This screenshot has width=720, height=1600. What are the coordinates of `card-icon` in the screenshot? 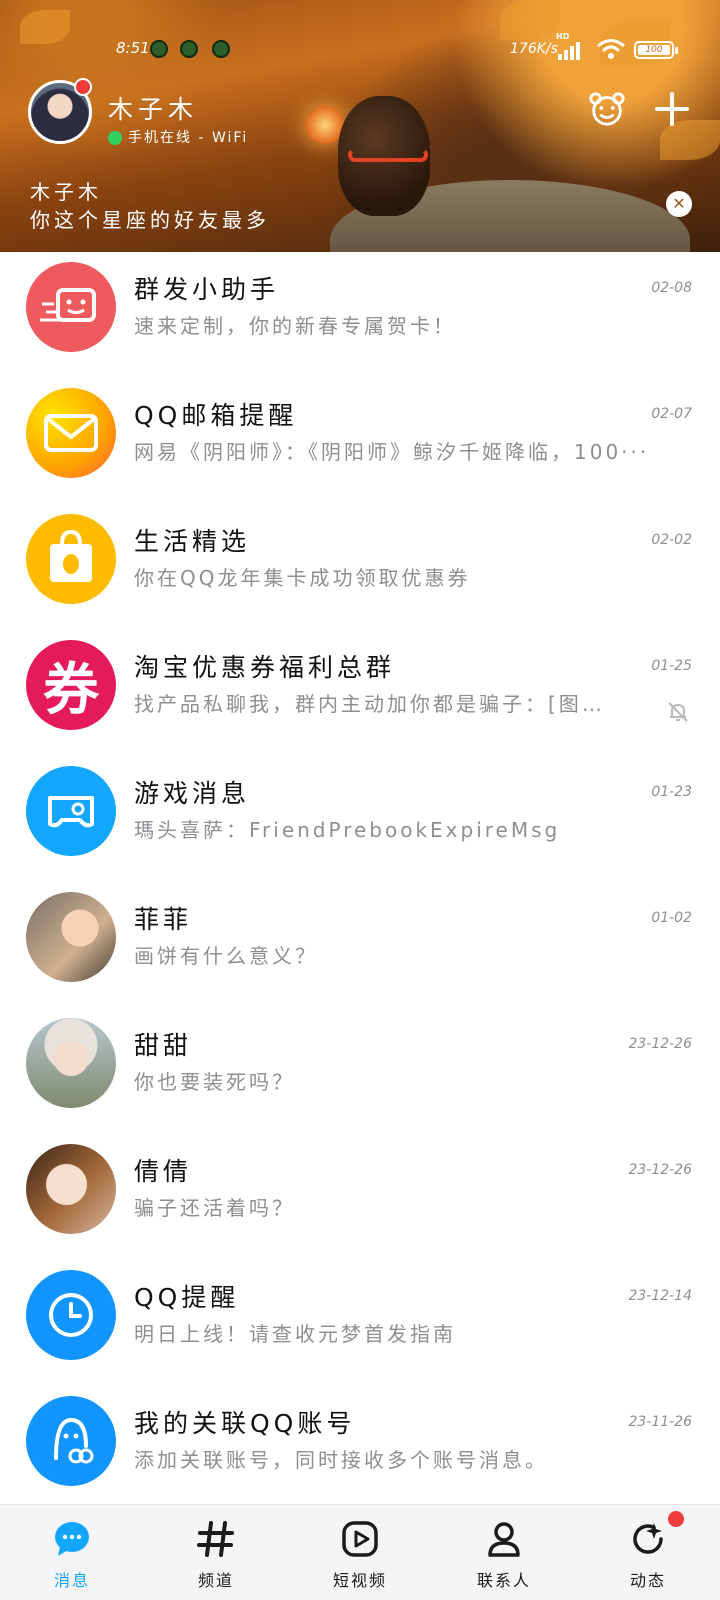 It's located at (71, 307).